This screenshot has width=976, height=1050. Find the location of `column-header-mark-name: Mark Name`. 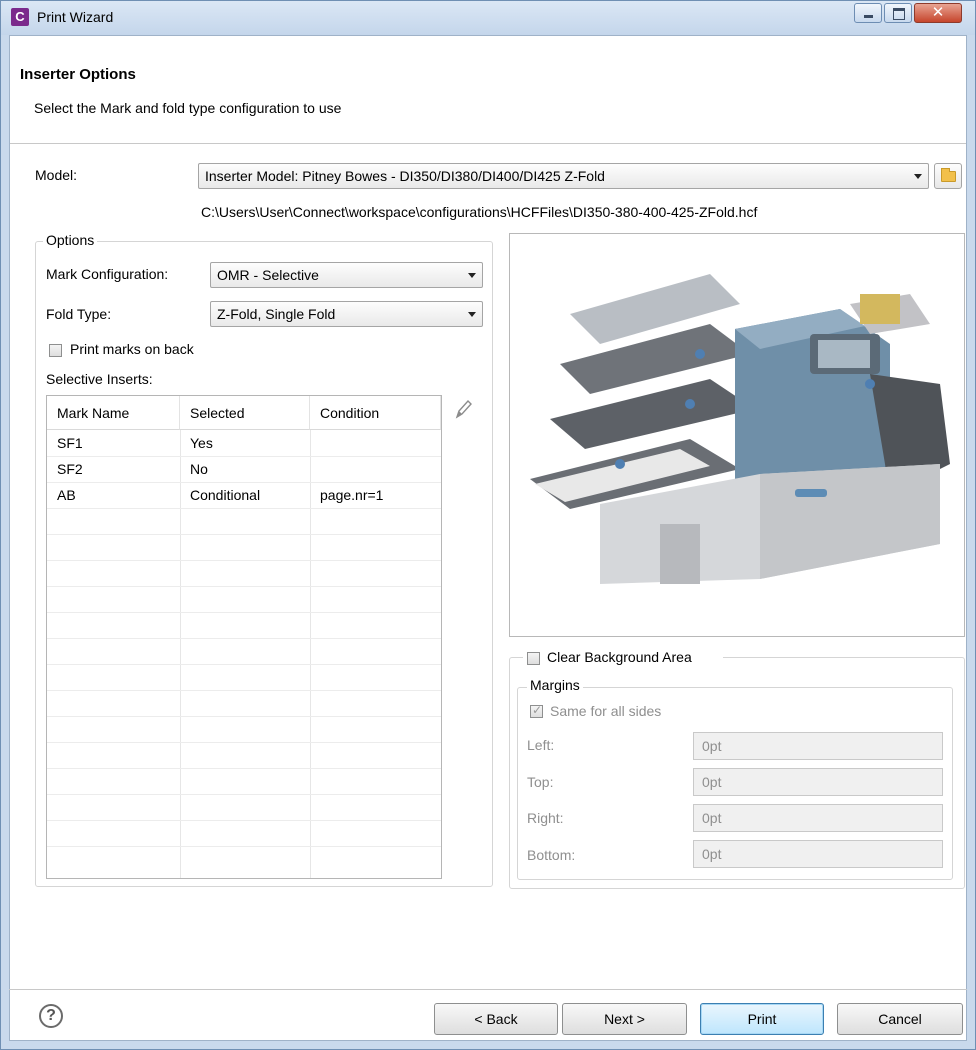

column-header-mark-name: Mark Name is located at coordinates (113, 413).